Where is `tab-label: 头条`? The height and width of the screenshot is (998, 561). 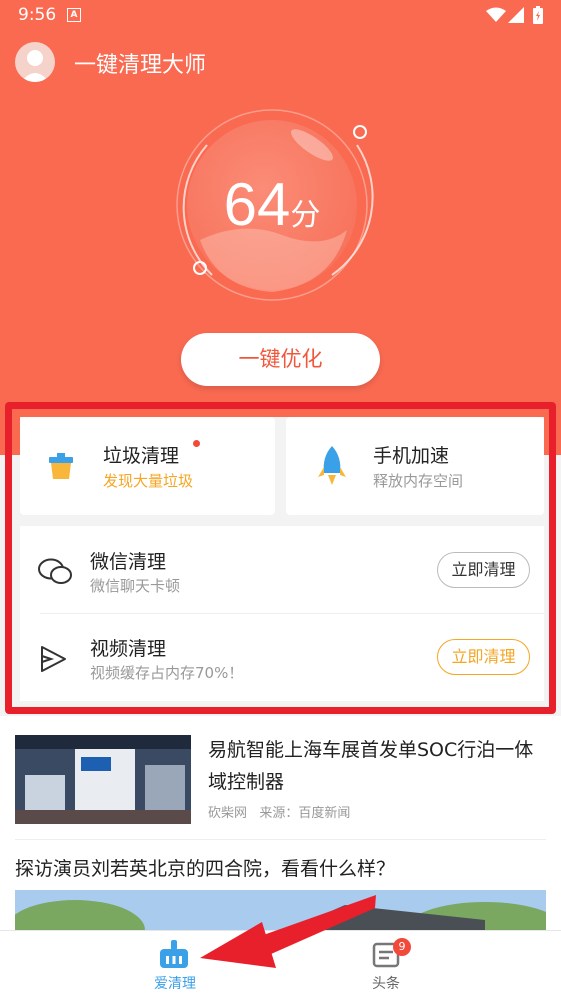 tab-label: 头条 is located at coordinates (386, 984).